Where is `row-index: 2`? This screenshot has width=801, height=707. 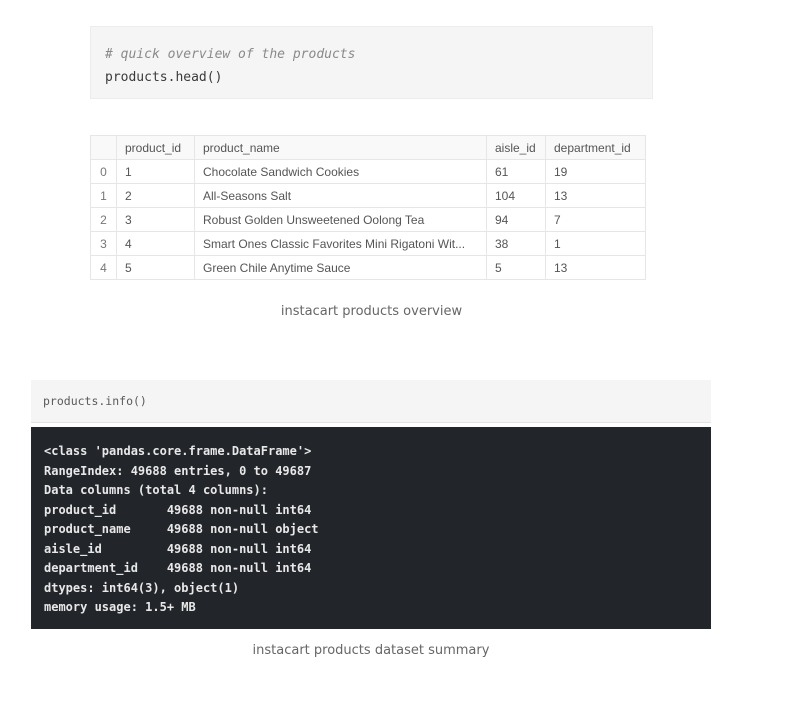 row-index: 2 is located at coordinates (103, 219).